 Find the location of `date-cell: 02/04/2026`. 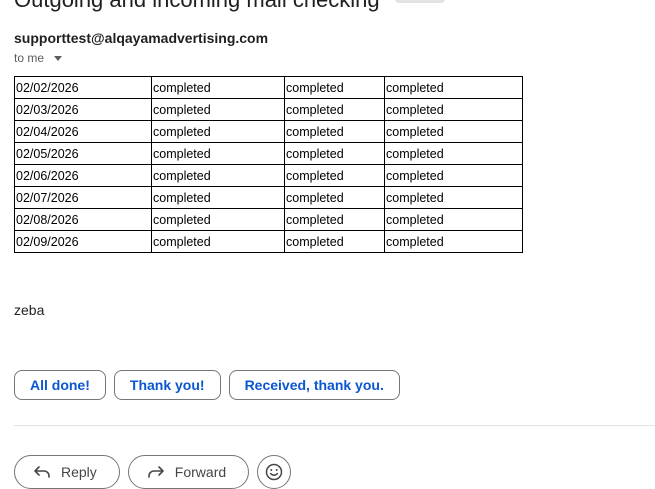

date-cell: 02/04/2026 is located at coordinates (83, 131).